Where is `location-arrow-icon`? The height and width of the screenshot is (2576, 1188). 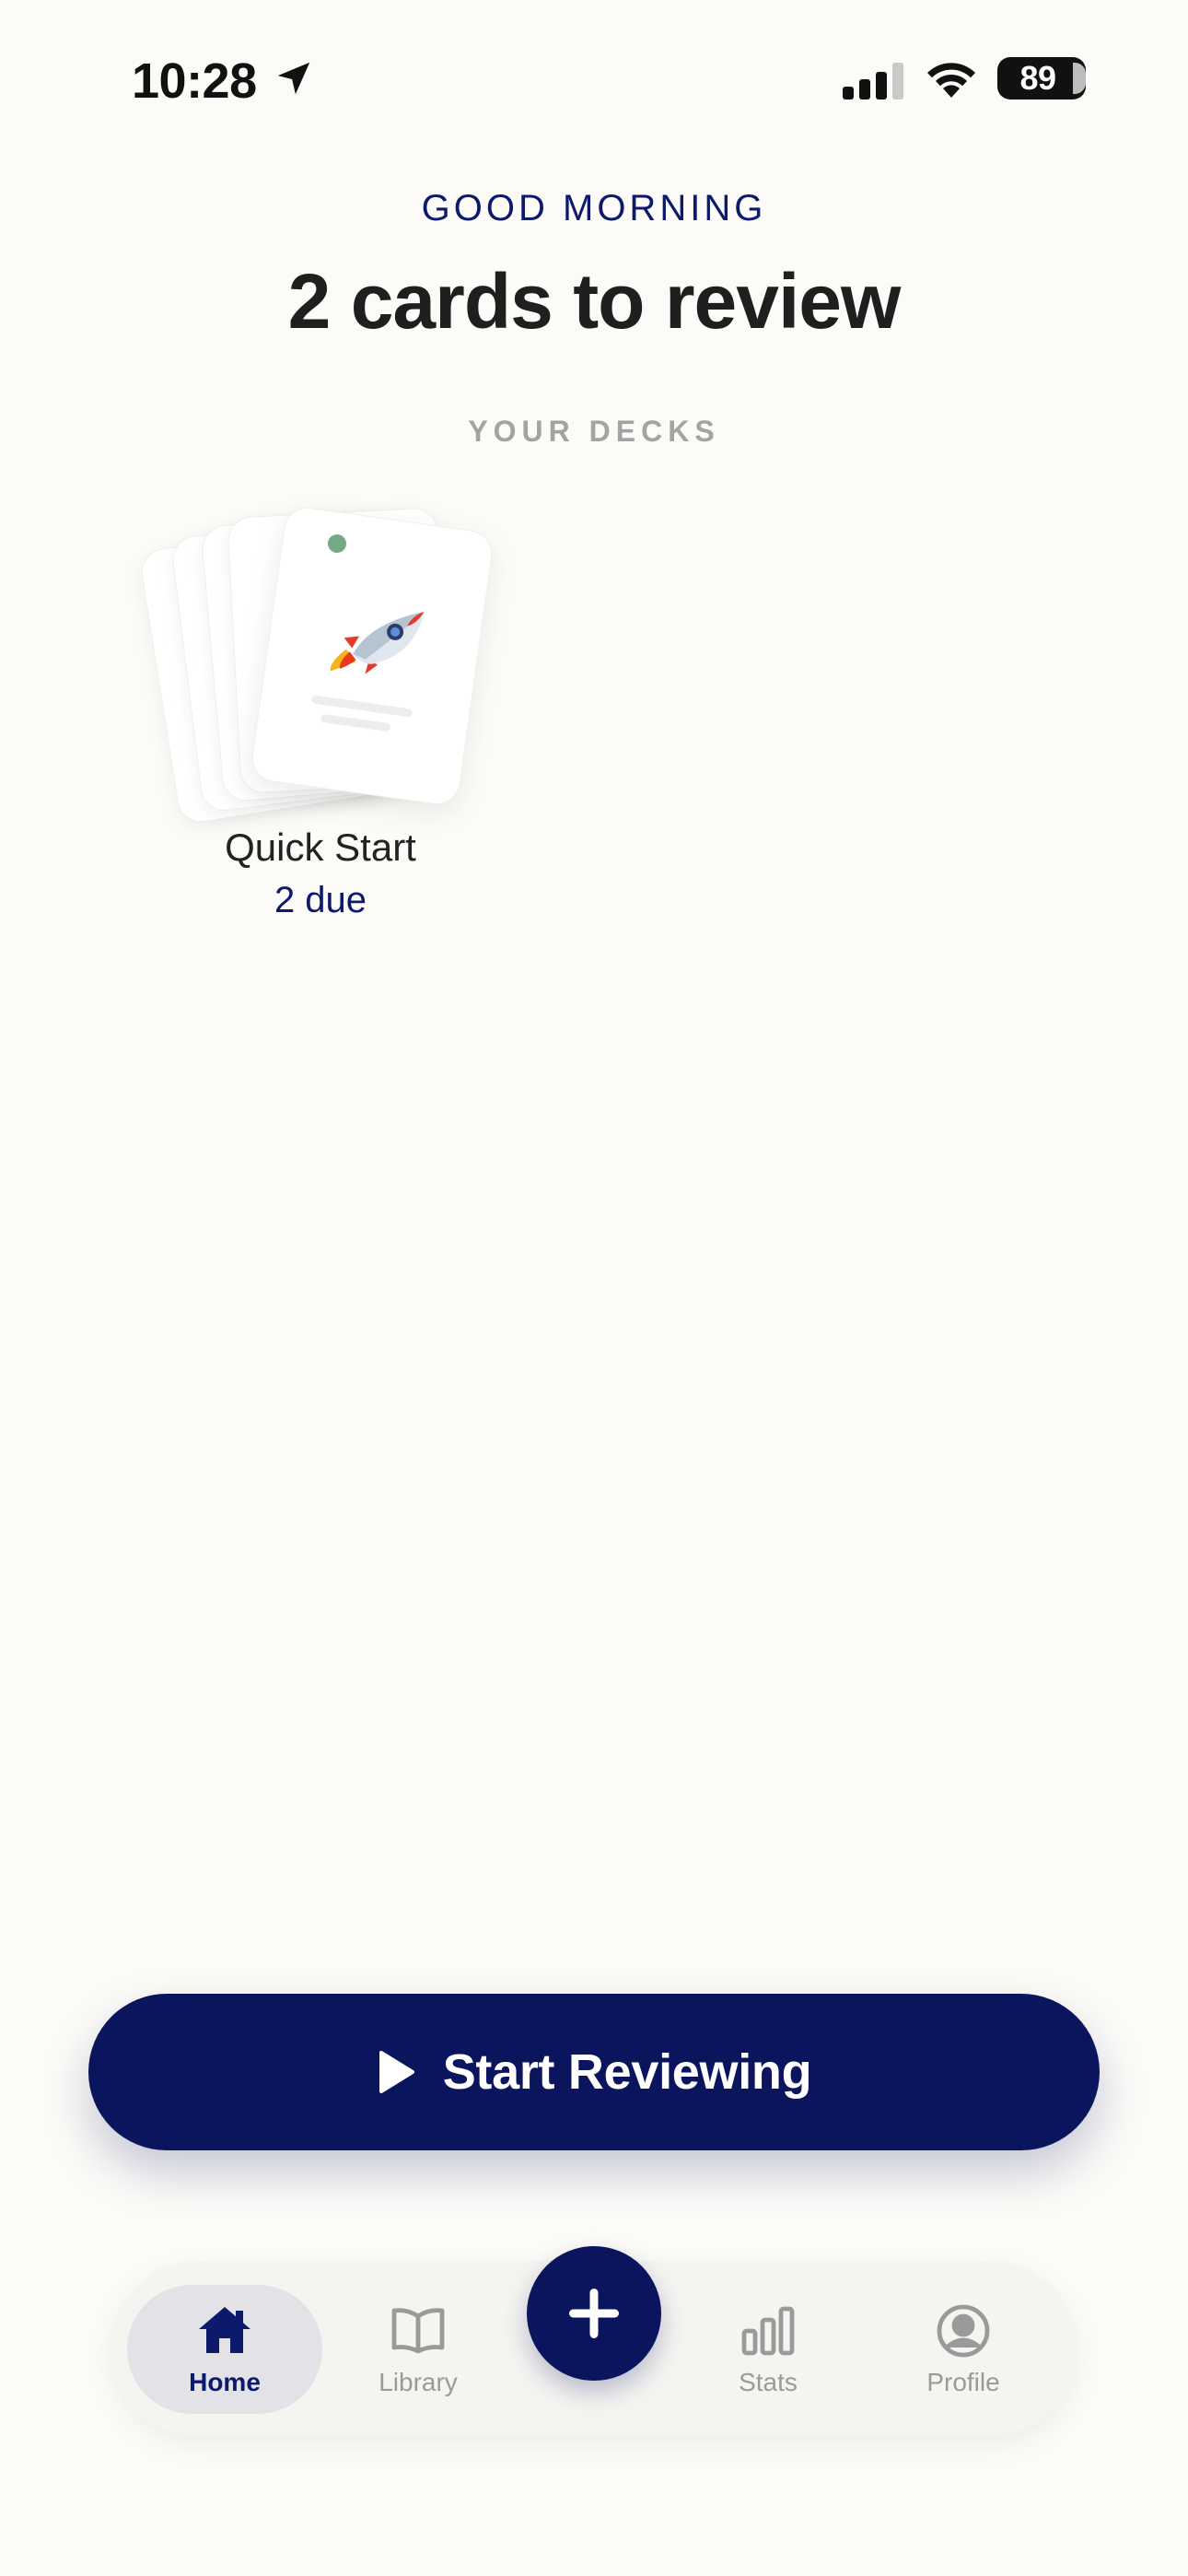 location-arrow-icon is located at coordinates (294, 78).